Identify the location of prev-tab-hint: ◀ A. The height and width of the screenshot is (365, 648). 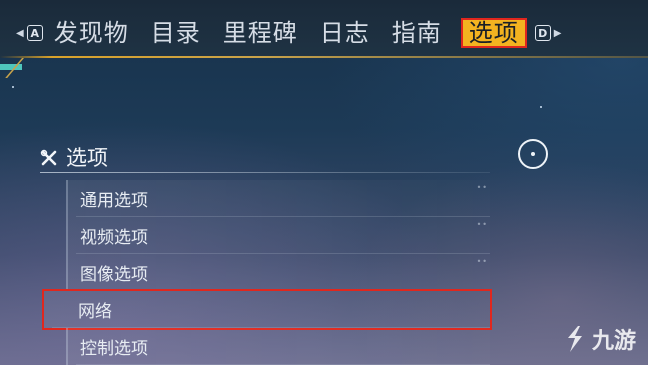
(29, 33).